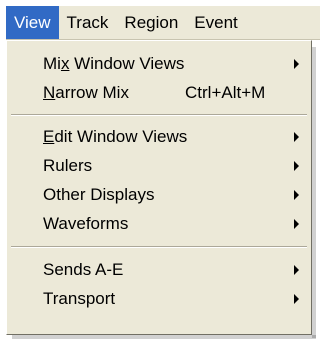  What do you see at coordinates (159, 194) in the screenshot?
I see `menu-item-other-displays: Other Displays` at bounding box center [159, 194].